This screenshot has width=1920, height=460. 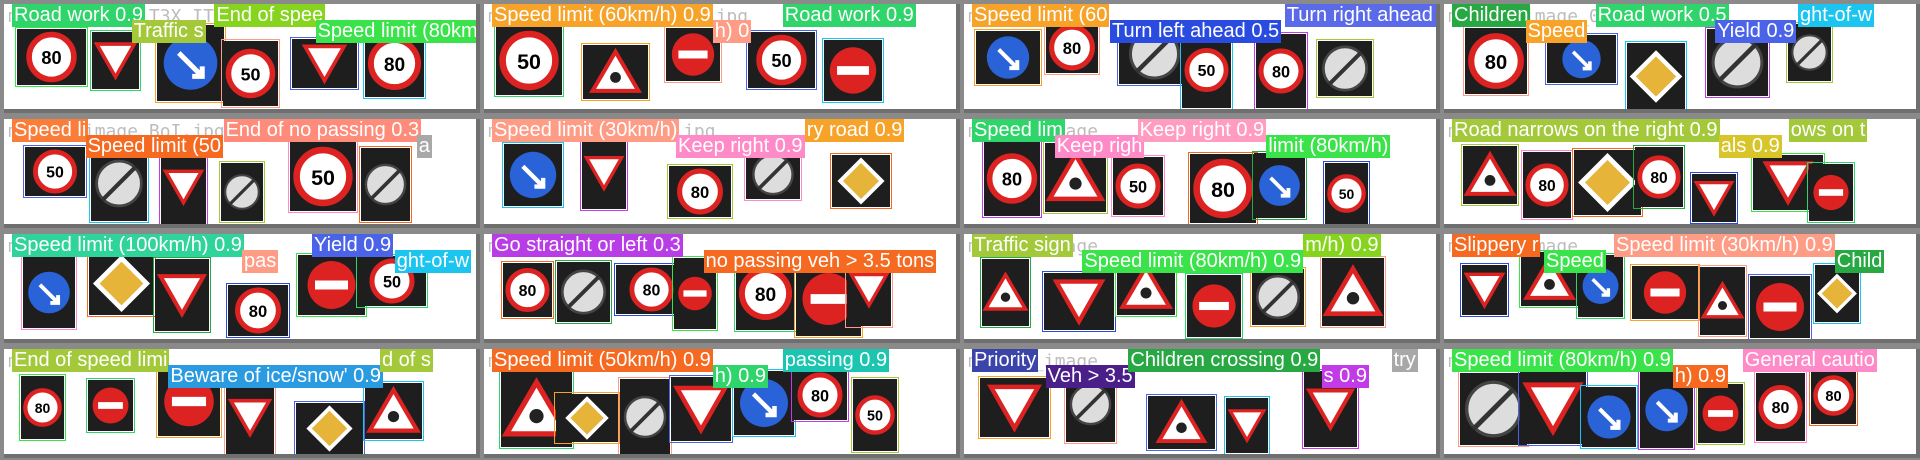 I want to click on detection-label: Turn left ahead 0.5, so click(x=1196, y=31).